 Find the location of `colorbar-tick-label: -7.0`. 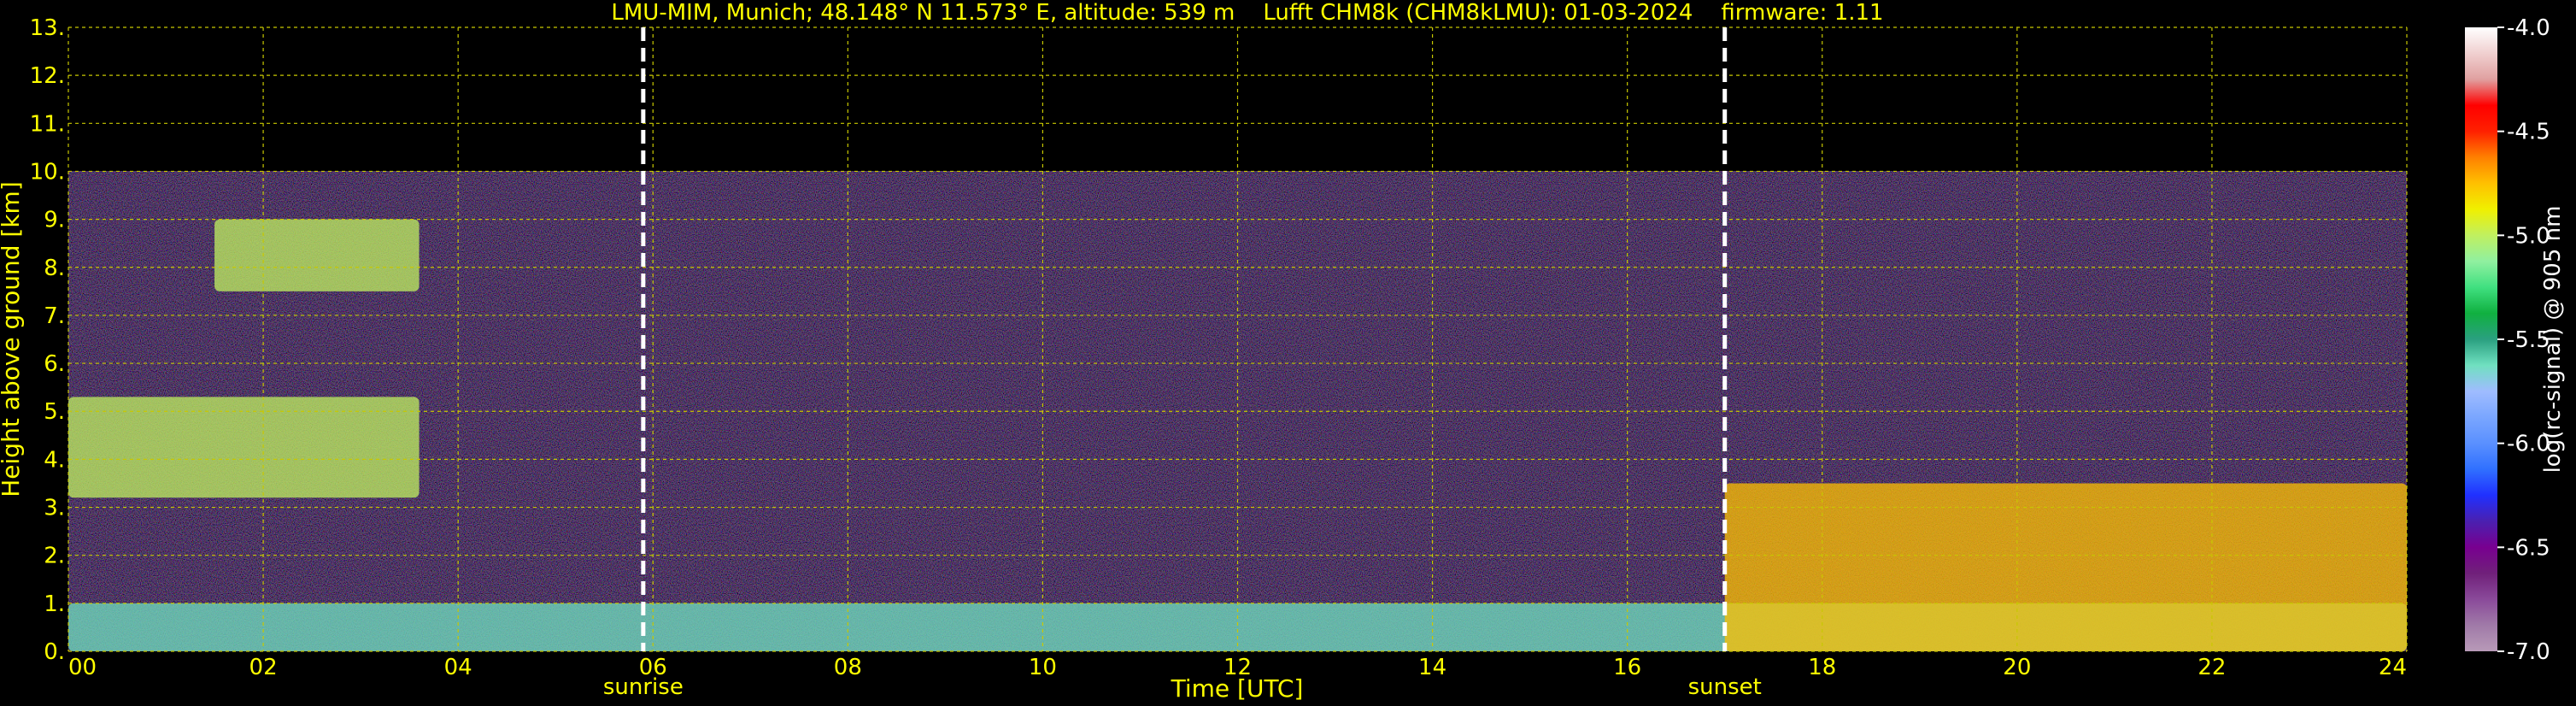

colorbar-tick-label: -7.0 is located at coordinates (2528, 652).